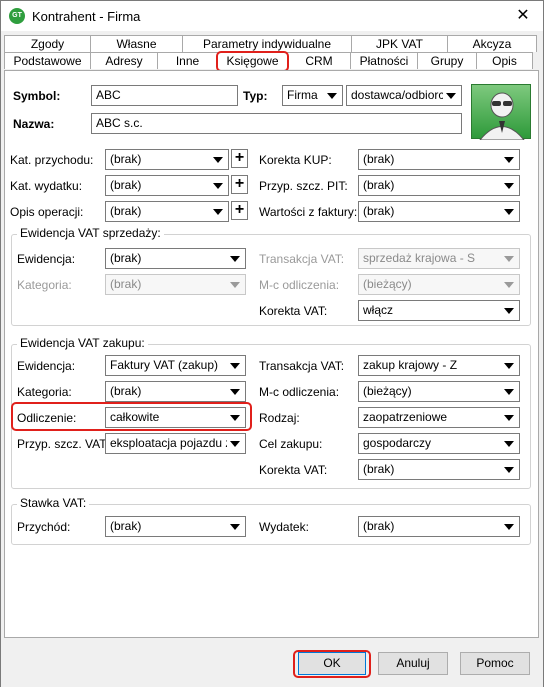 The width and height of the screenshot is (544, 687). What do you see at coordinates (47, 60) in the screenshot?
I see `tab-podstawowe: Podstawowe` at bounding box center [47, 60].